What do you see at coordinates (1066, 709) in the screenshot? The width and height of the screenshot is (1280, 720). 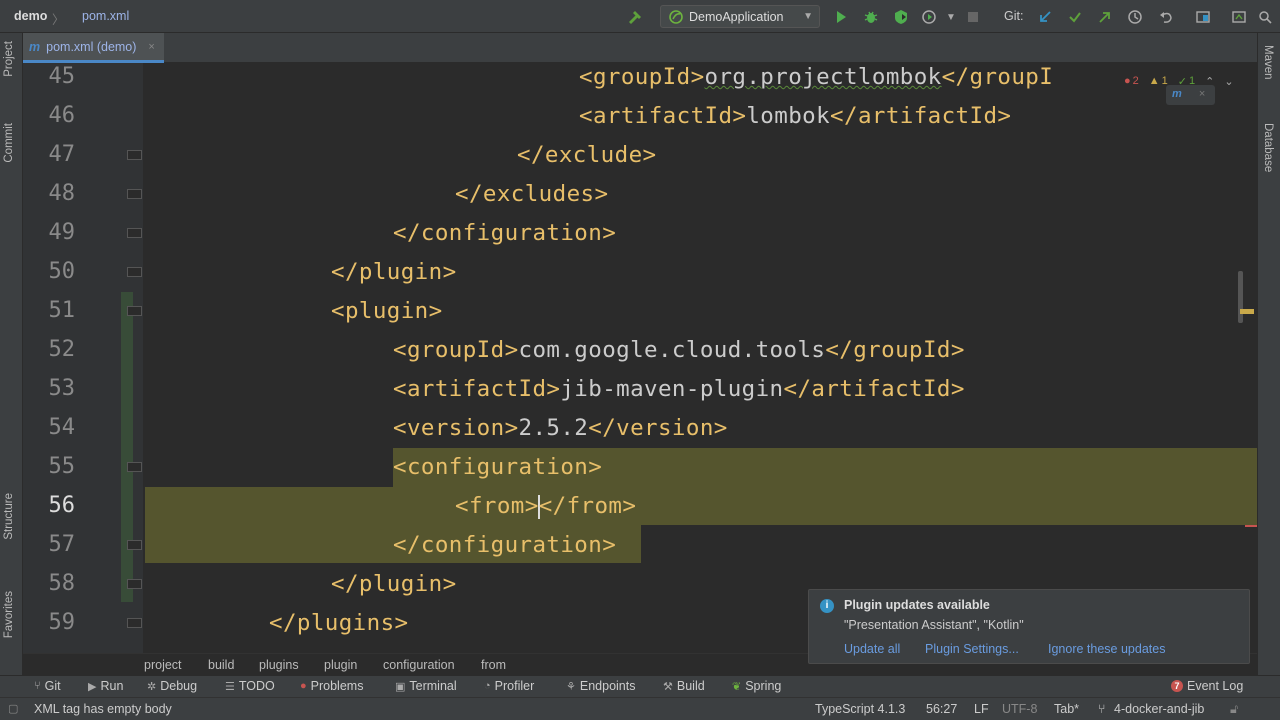 I see `indent-setting: Tab*` at bounding box center [1066, 709].